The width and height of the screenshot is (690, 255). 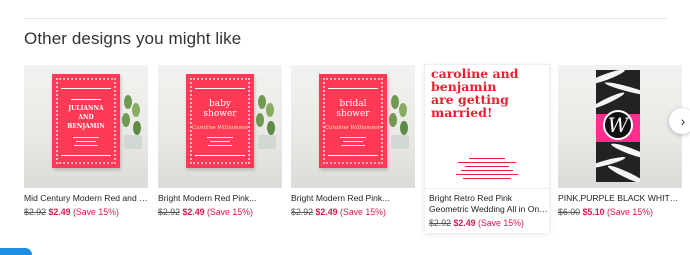 I want to click on sale-price: $5.10, so click(x=593, y=212).